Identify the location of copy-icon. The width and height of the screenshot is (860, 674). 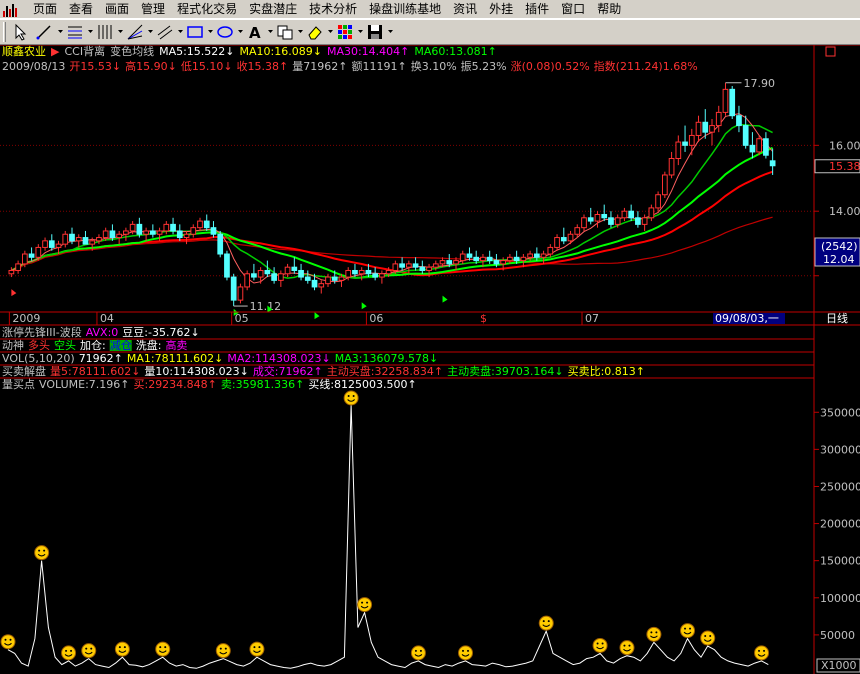
(285, 32).